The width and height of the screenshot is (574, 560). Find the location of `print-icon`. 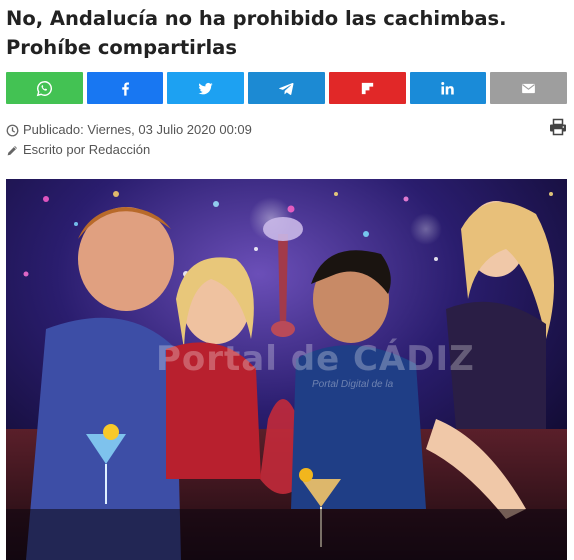

print-icon is located at coordinates (558, 127).